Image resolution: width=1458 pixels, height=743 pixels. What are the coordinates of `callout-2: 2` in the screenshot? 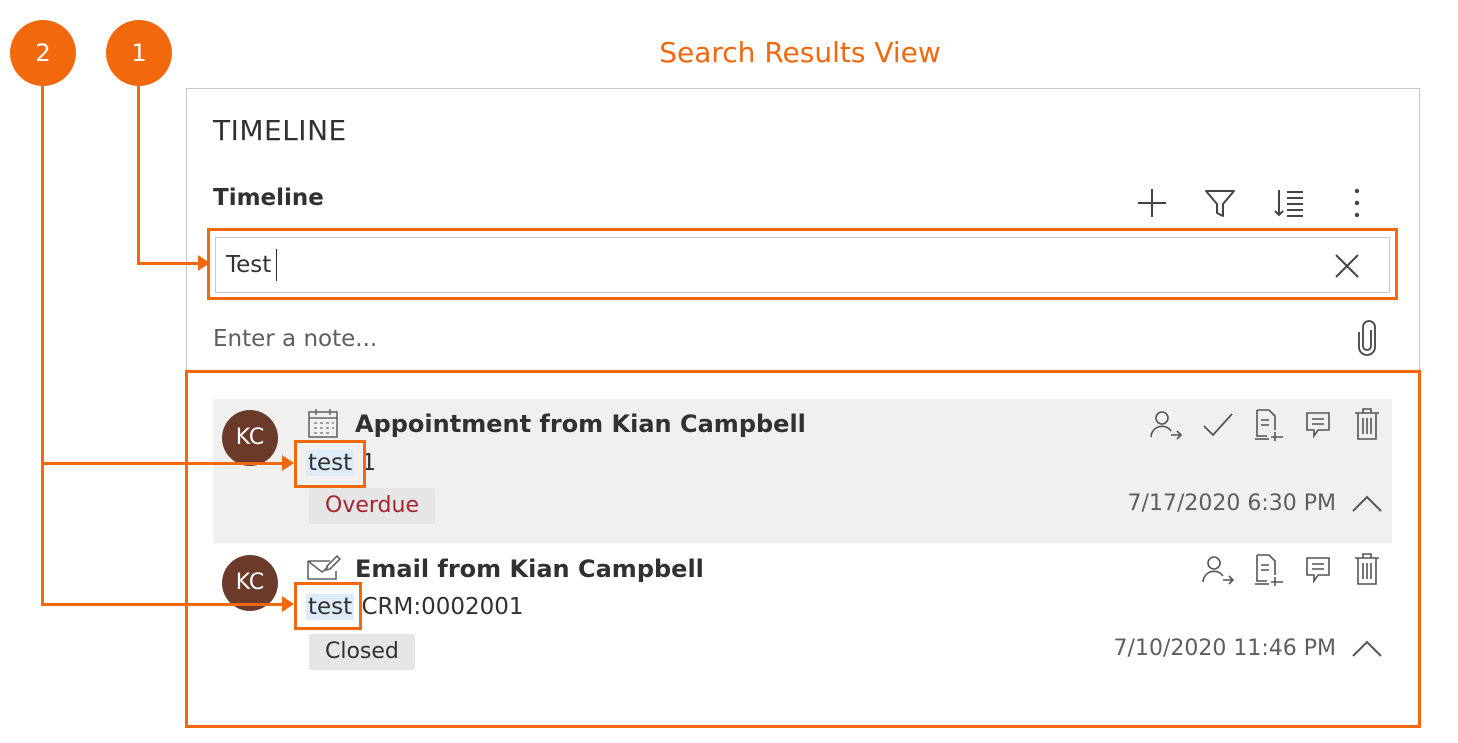 It's located at (43, 53).